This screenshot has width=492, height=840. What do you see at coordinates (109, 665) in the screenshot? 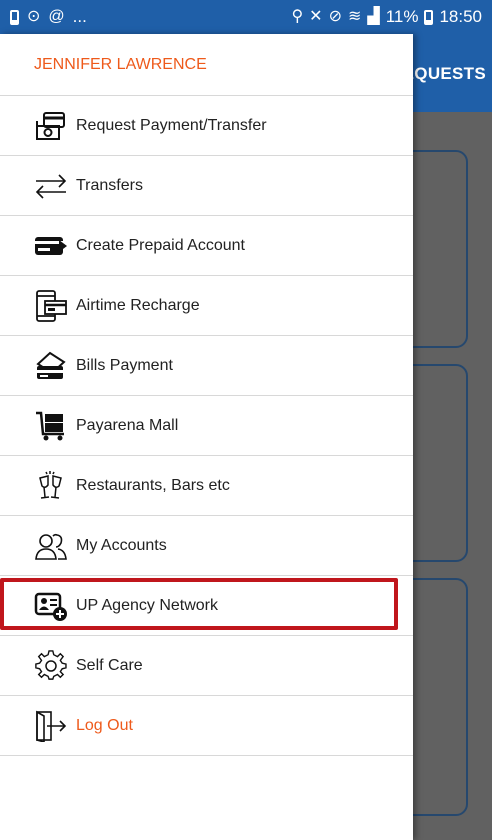
I see `menu-item-label: Self Care` at bounding box center [109, 665].